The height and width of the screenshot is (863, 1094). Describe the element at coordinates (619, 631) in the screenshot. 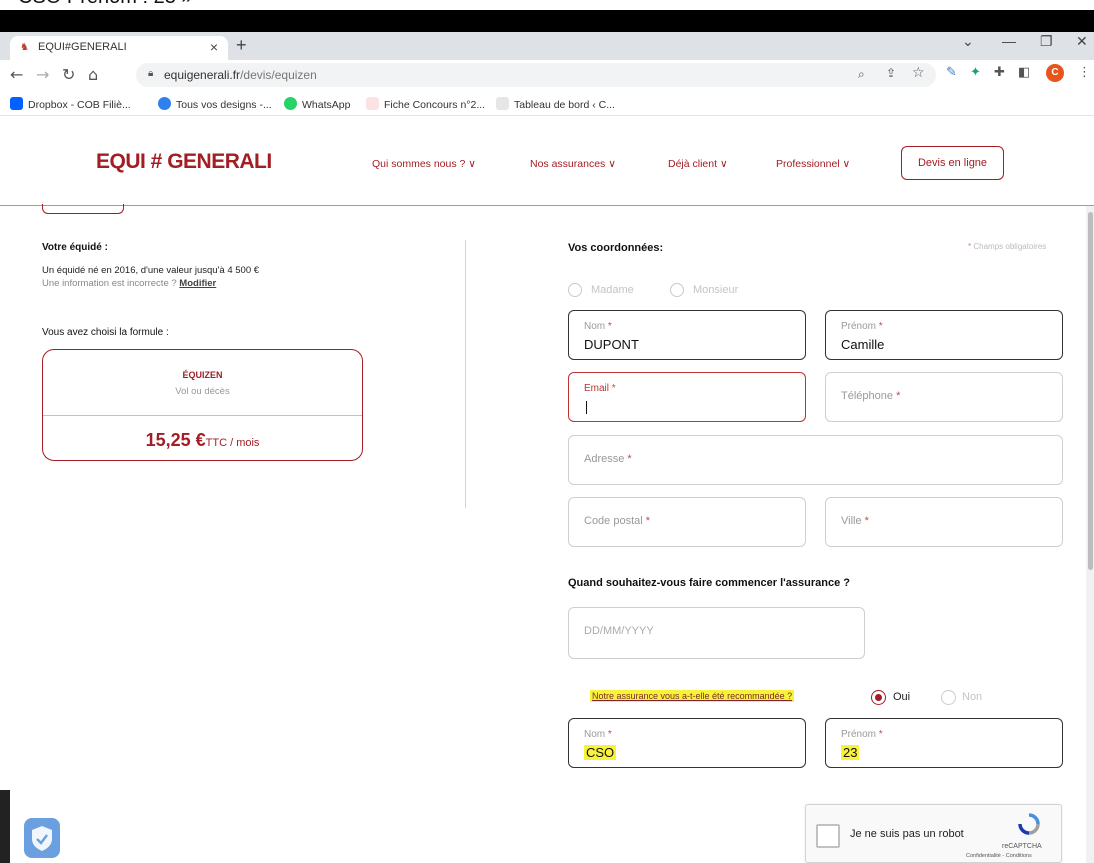

I see `date-placeholder: DD/MM/YYYY` at that location.